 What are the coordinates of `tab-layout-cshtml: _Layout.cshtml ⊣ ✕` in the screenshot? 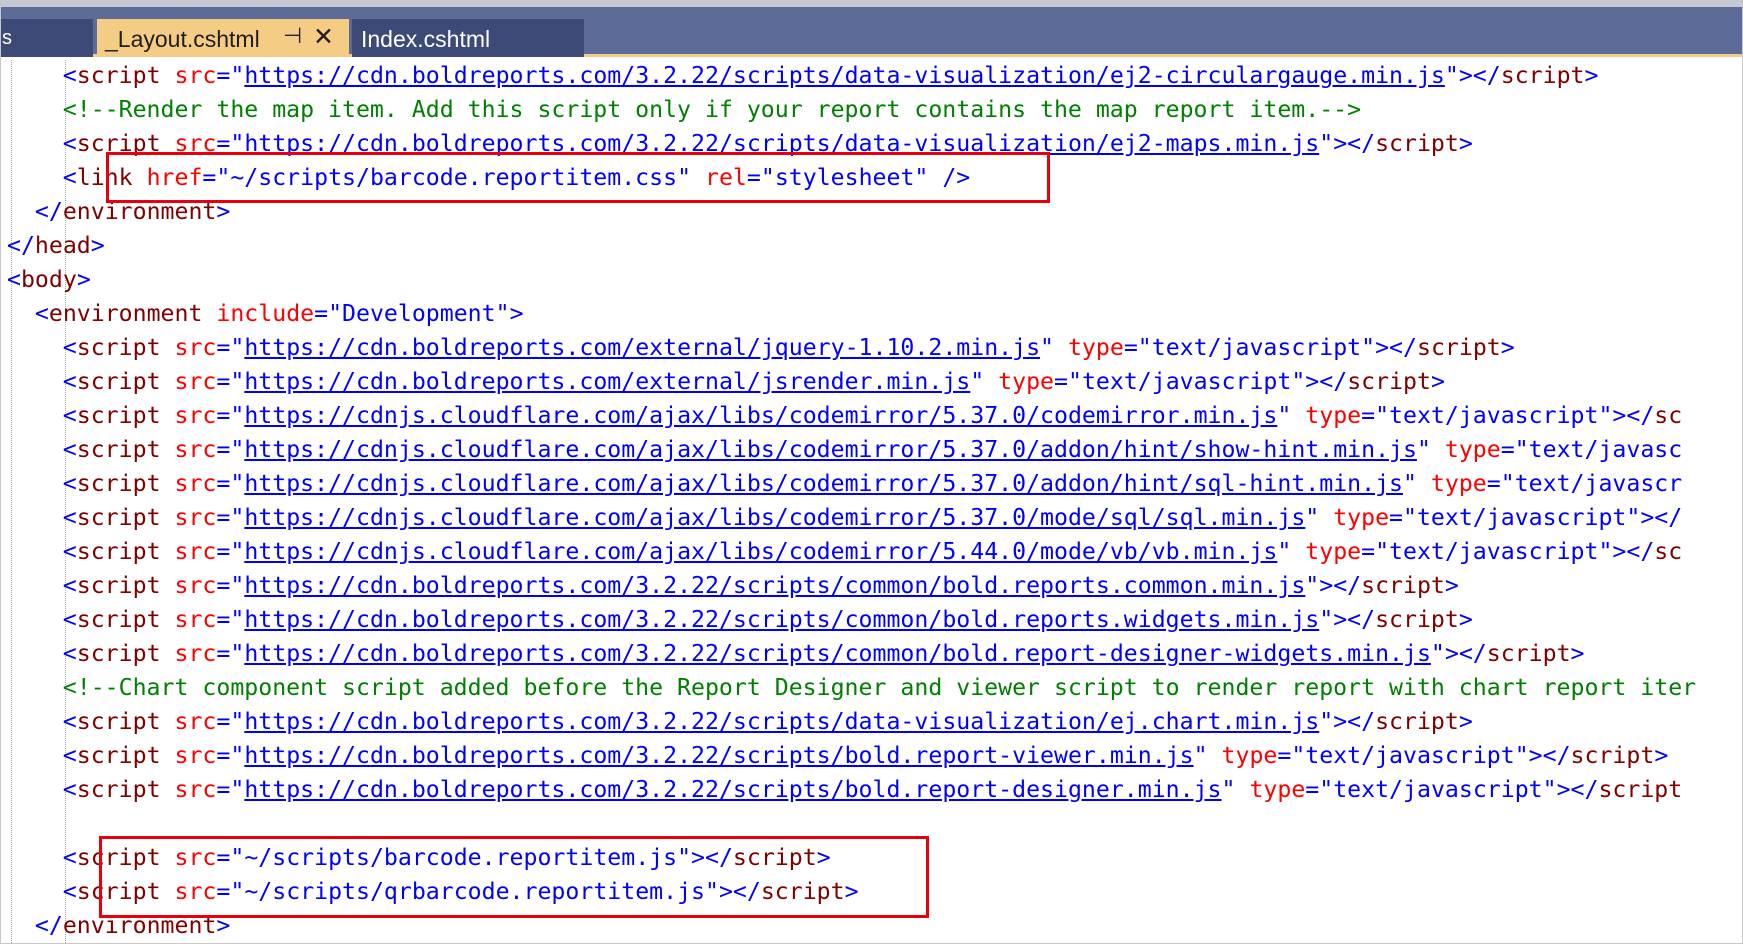 It's located at (223, 38).